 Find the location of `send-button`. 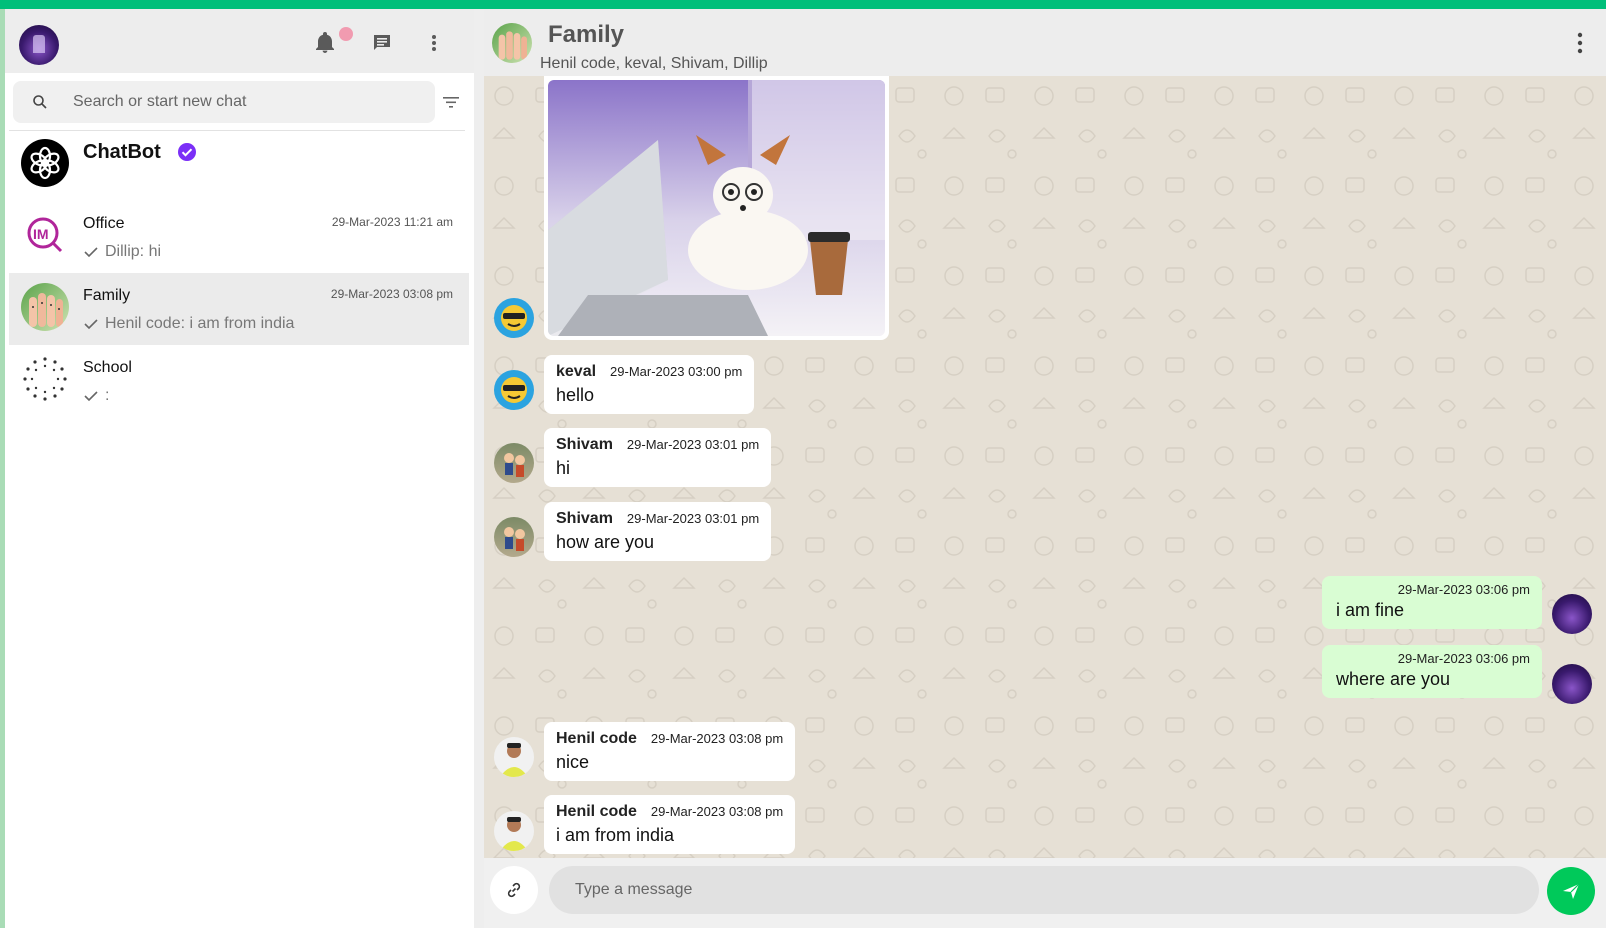

send-button is located at coordinates (1571, 891).